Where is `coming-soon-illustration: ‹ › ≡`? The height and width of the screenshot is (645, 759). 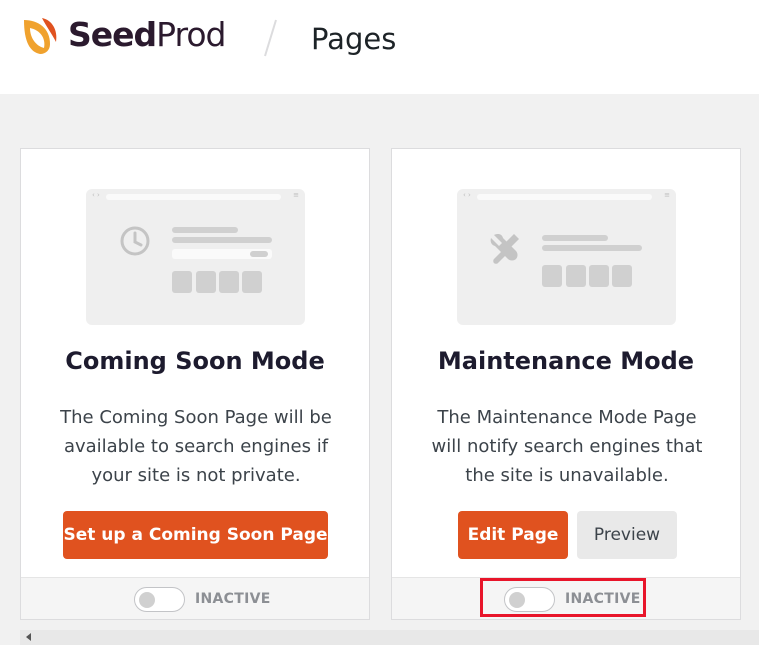
coming-soon-illustration: ‹ › ≡ is located at coordinates (195, 257).